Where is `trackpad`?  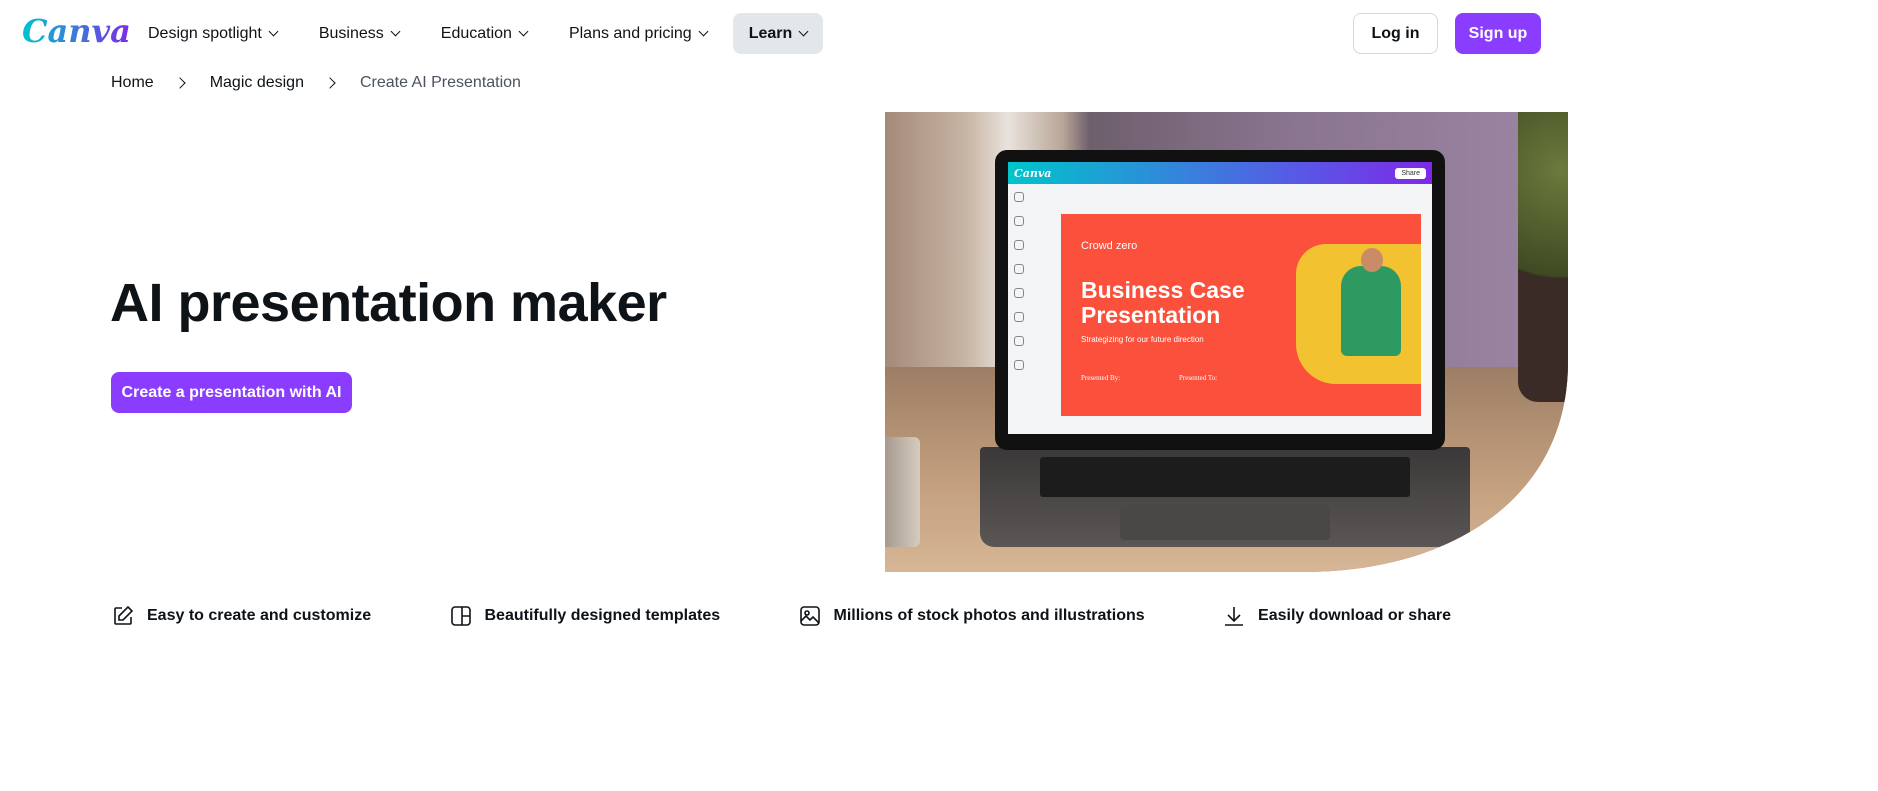 trackpad is located at coordinates (1225, 522).